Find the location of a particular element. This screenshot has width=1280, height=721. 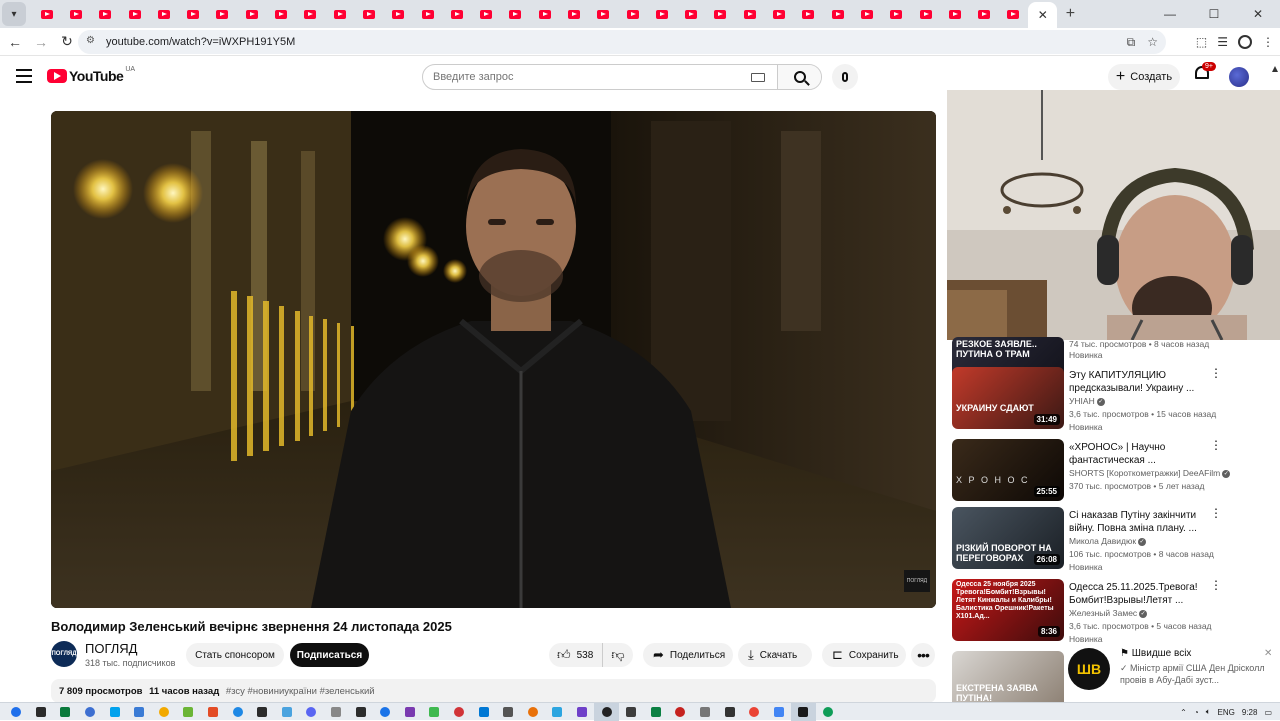

site-info-icon: ⚙ is located at coordinates (93, 42).